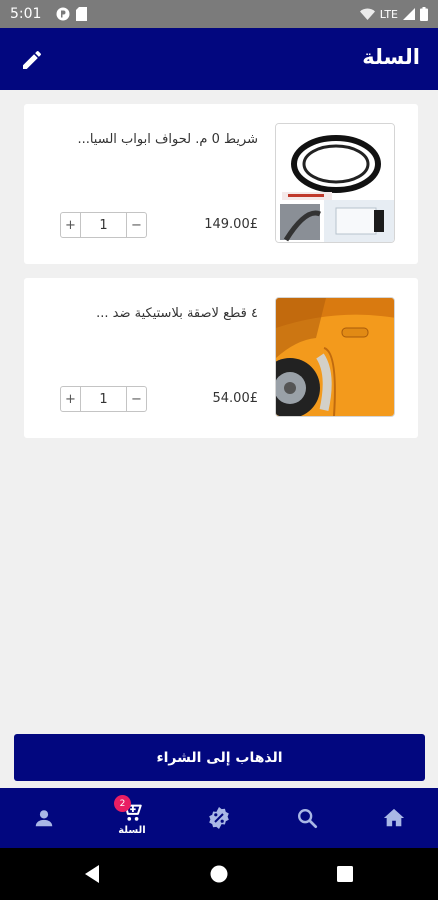 This screenshot has height=900, width=438. What do you see at coordinates (132, 818) in the screenshot?
I see `nav-cart: 2 السلة` at bounding box center [132, 818].